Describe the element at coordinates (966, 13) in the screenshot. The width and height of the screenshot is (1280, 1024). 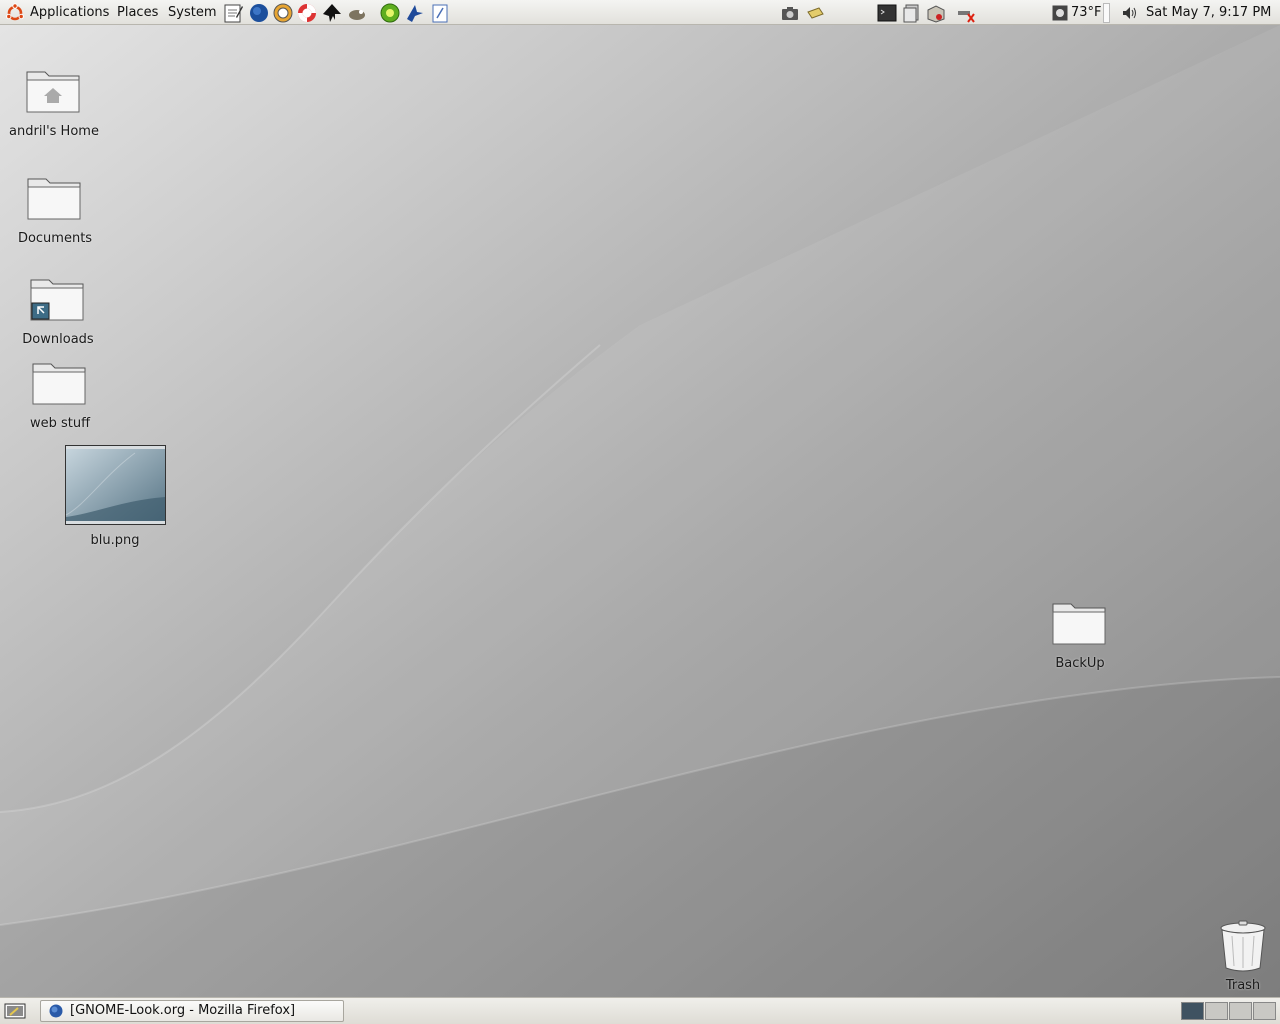
I see `network-disconnected-icon` at that location.